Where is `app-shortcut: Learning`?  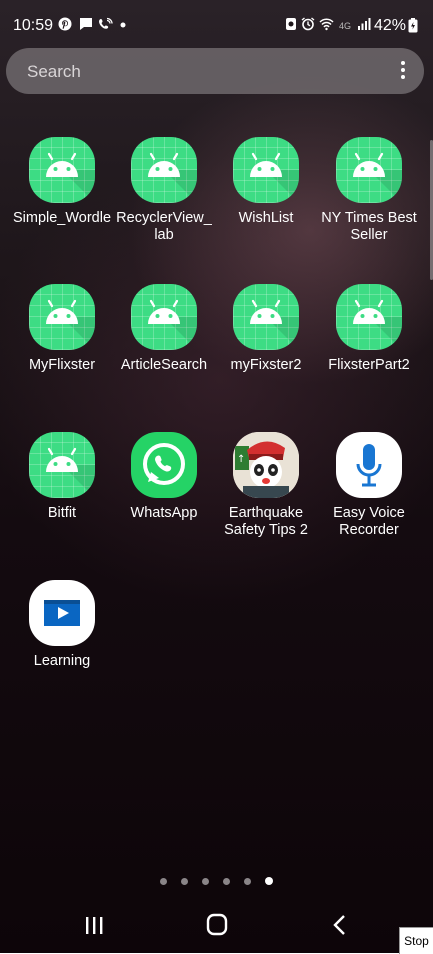 app-shortcut: Learning is located at coordinates (62, 625).